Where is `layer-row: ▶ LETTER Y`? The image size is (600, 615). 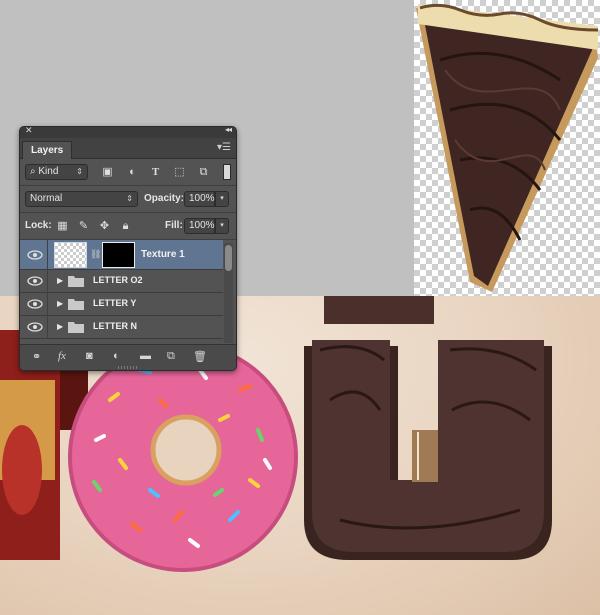
layer-row: ▶ LETTER Y is located at coordinates (121, 304).